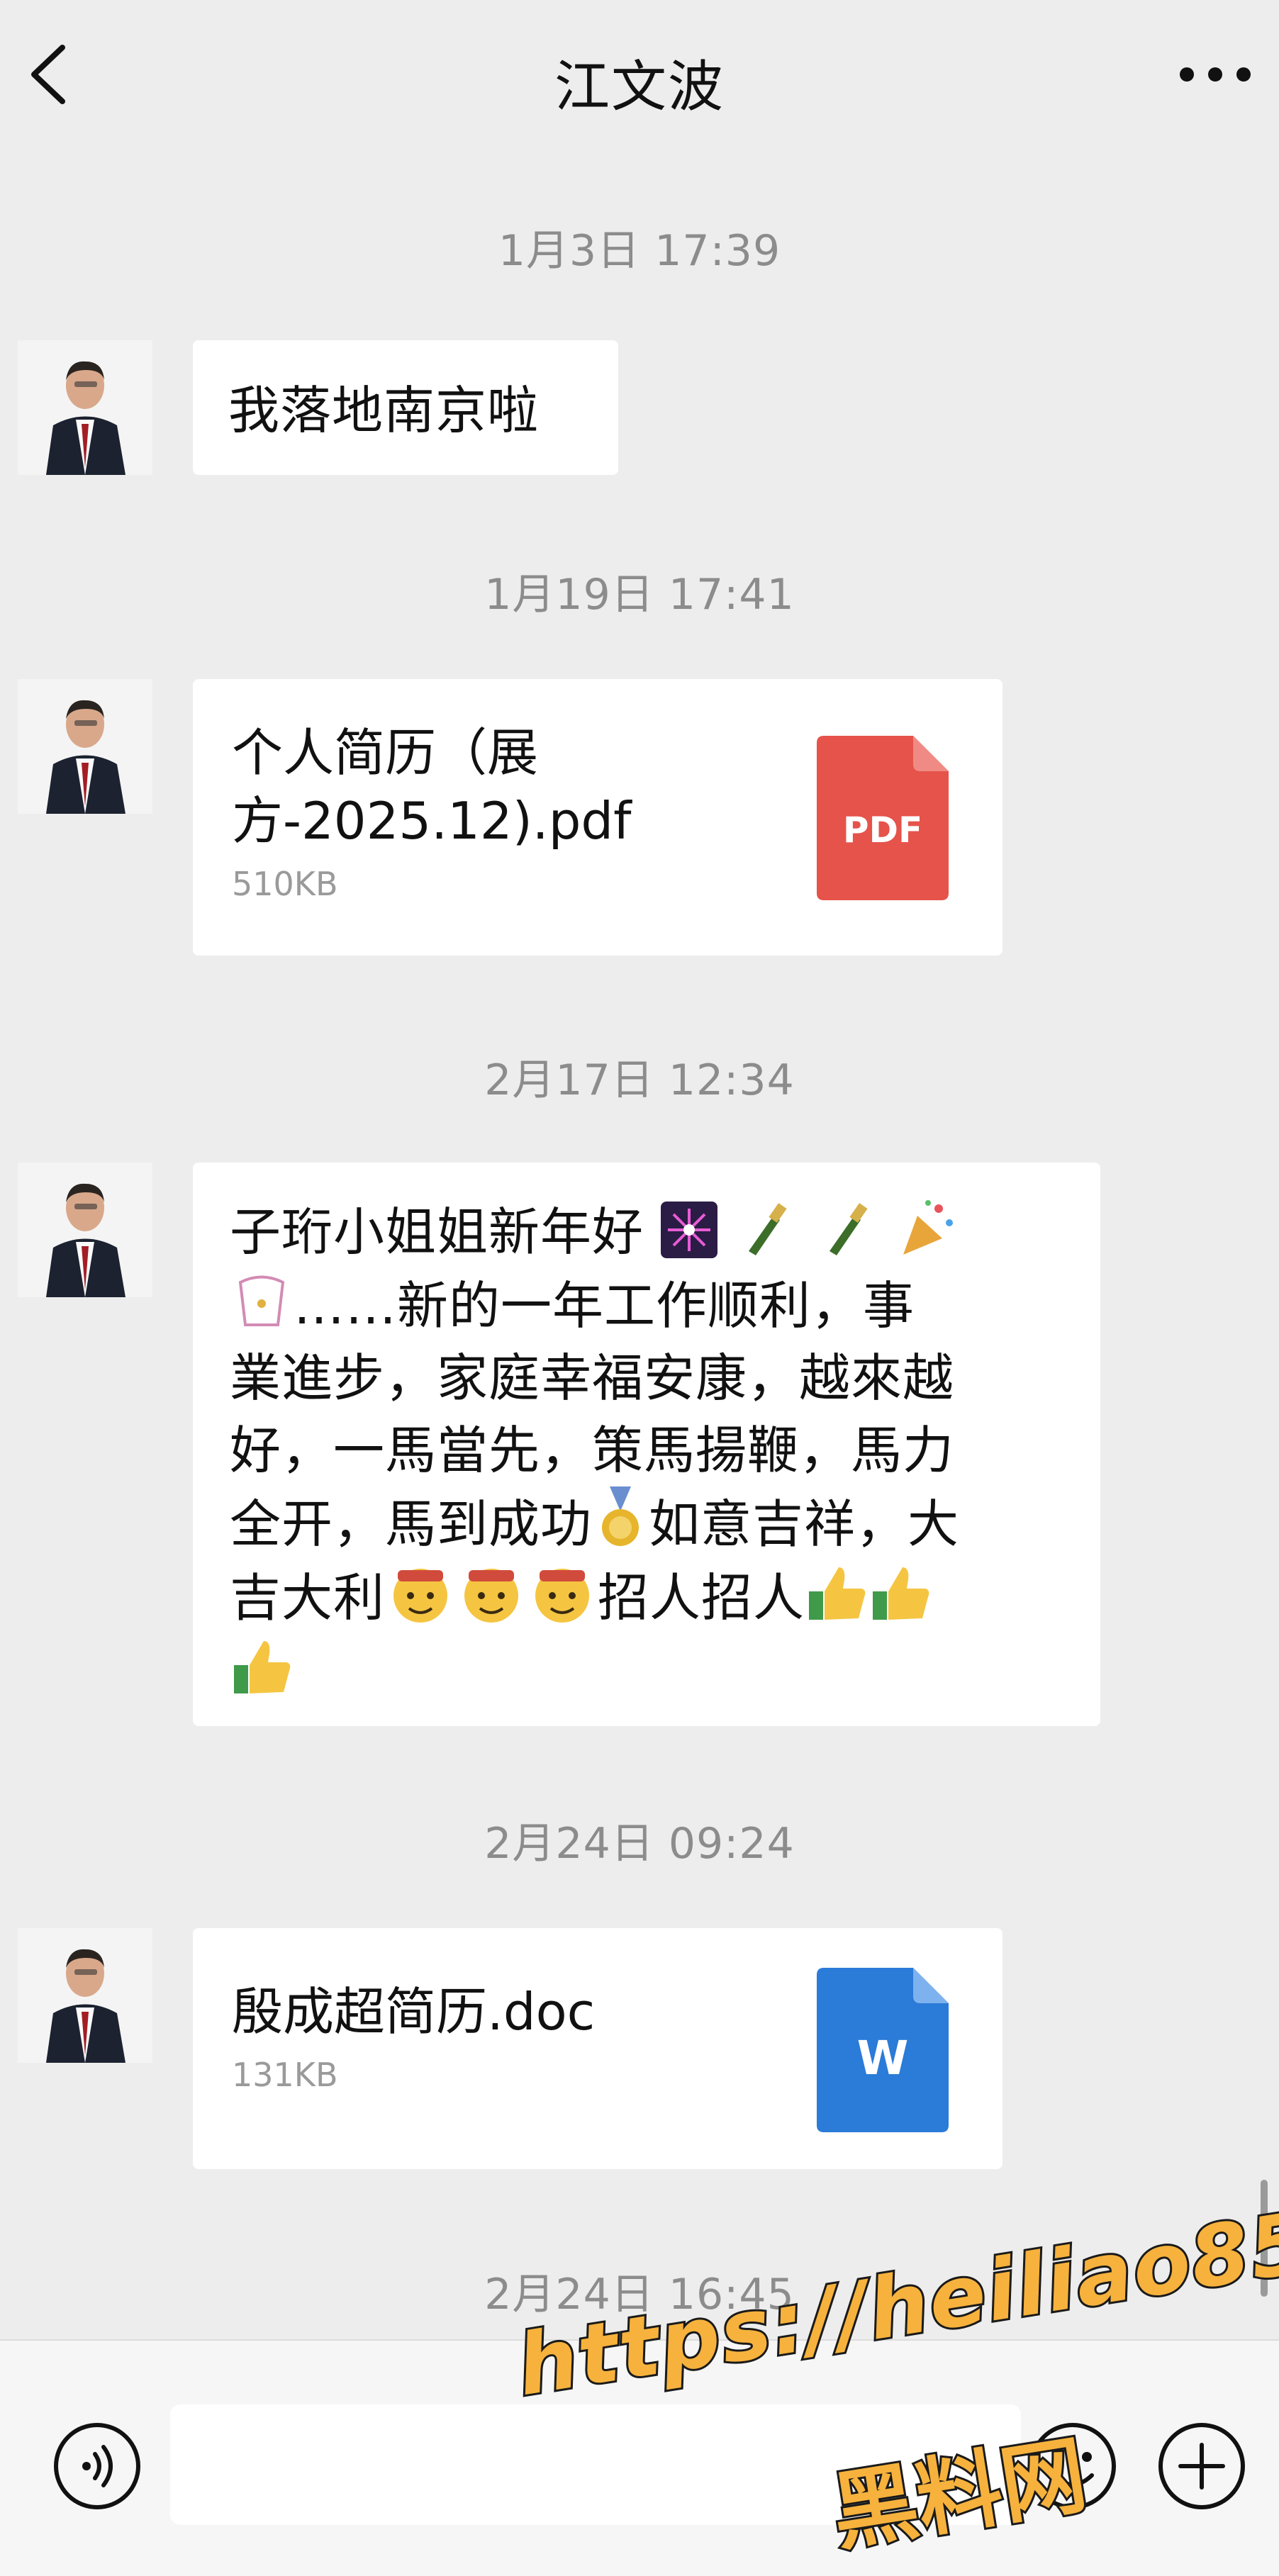  I want to click on timestamp: 2月24日 09:24, so click(639, 1844).